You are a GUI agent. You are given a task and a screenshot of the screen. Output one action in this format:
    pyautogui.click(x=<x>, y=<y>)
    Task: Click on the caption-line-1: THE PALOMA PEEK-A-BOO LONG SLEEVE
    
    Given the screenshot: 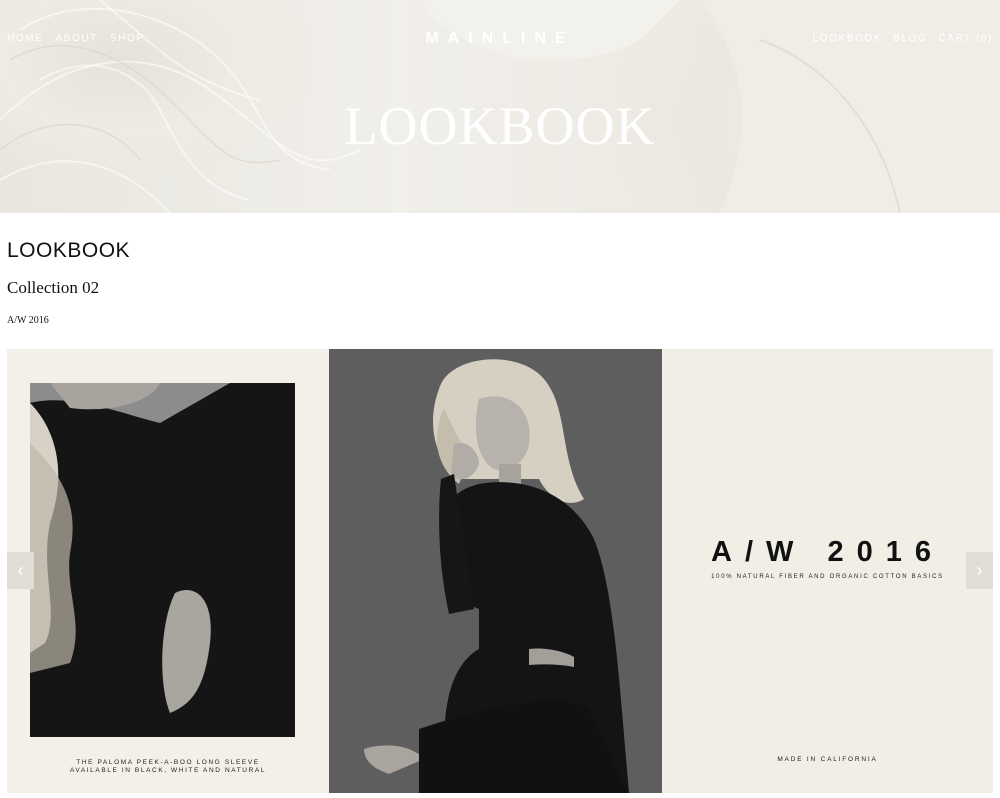 What is the action you would take?
    pyautogui.click(x=168, y=762)
    